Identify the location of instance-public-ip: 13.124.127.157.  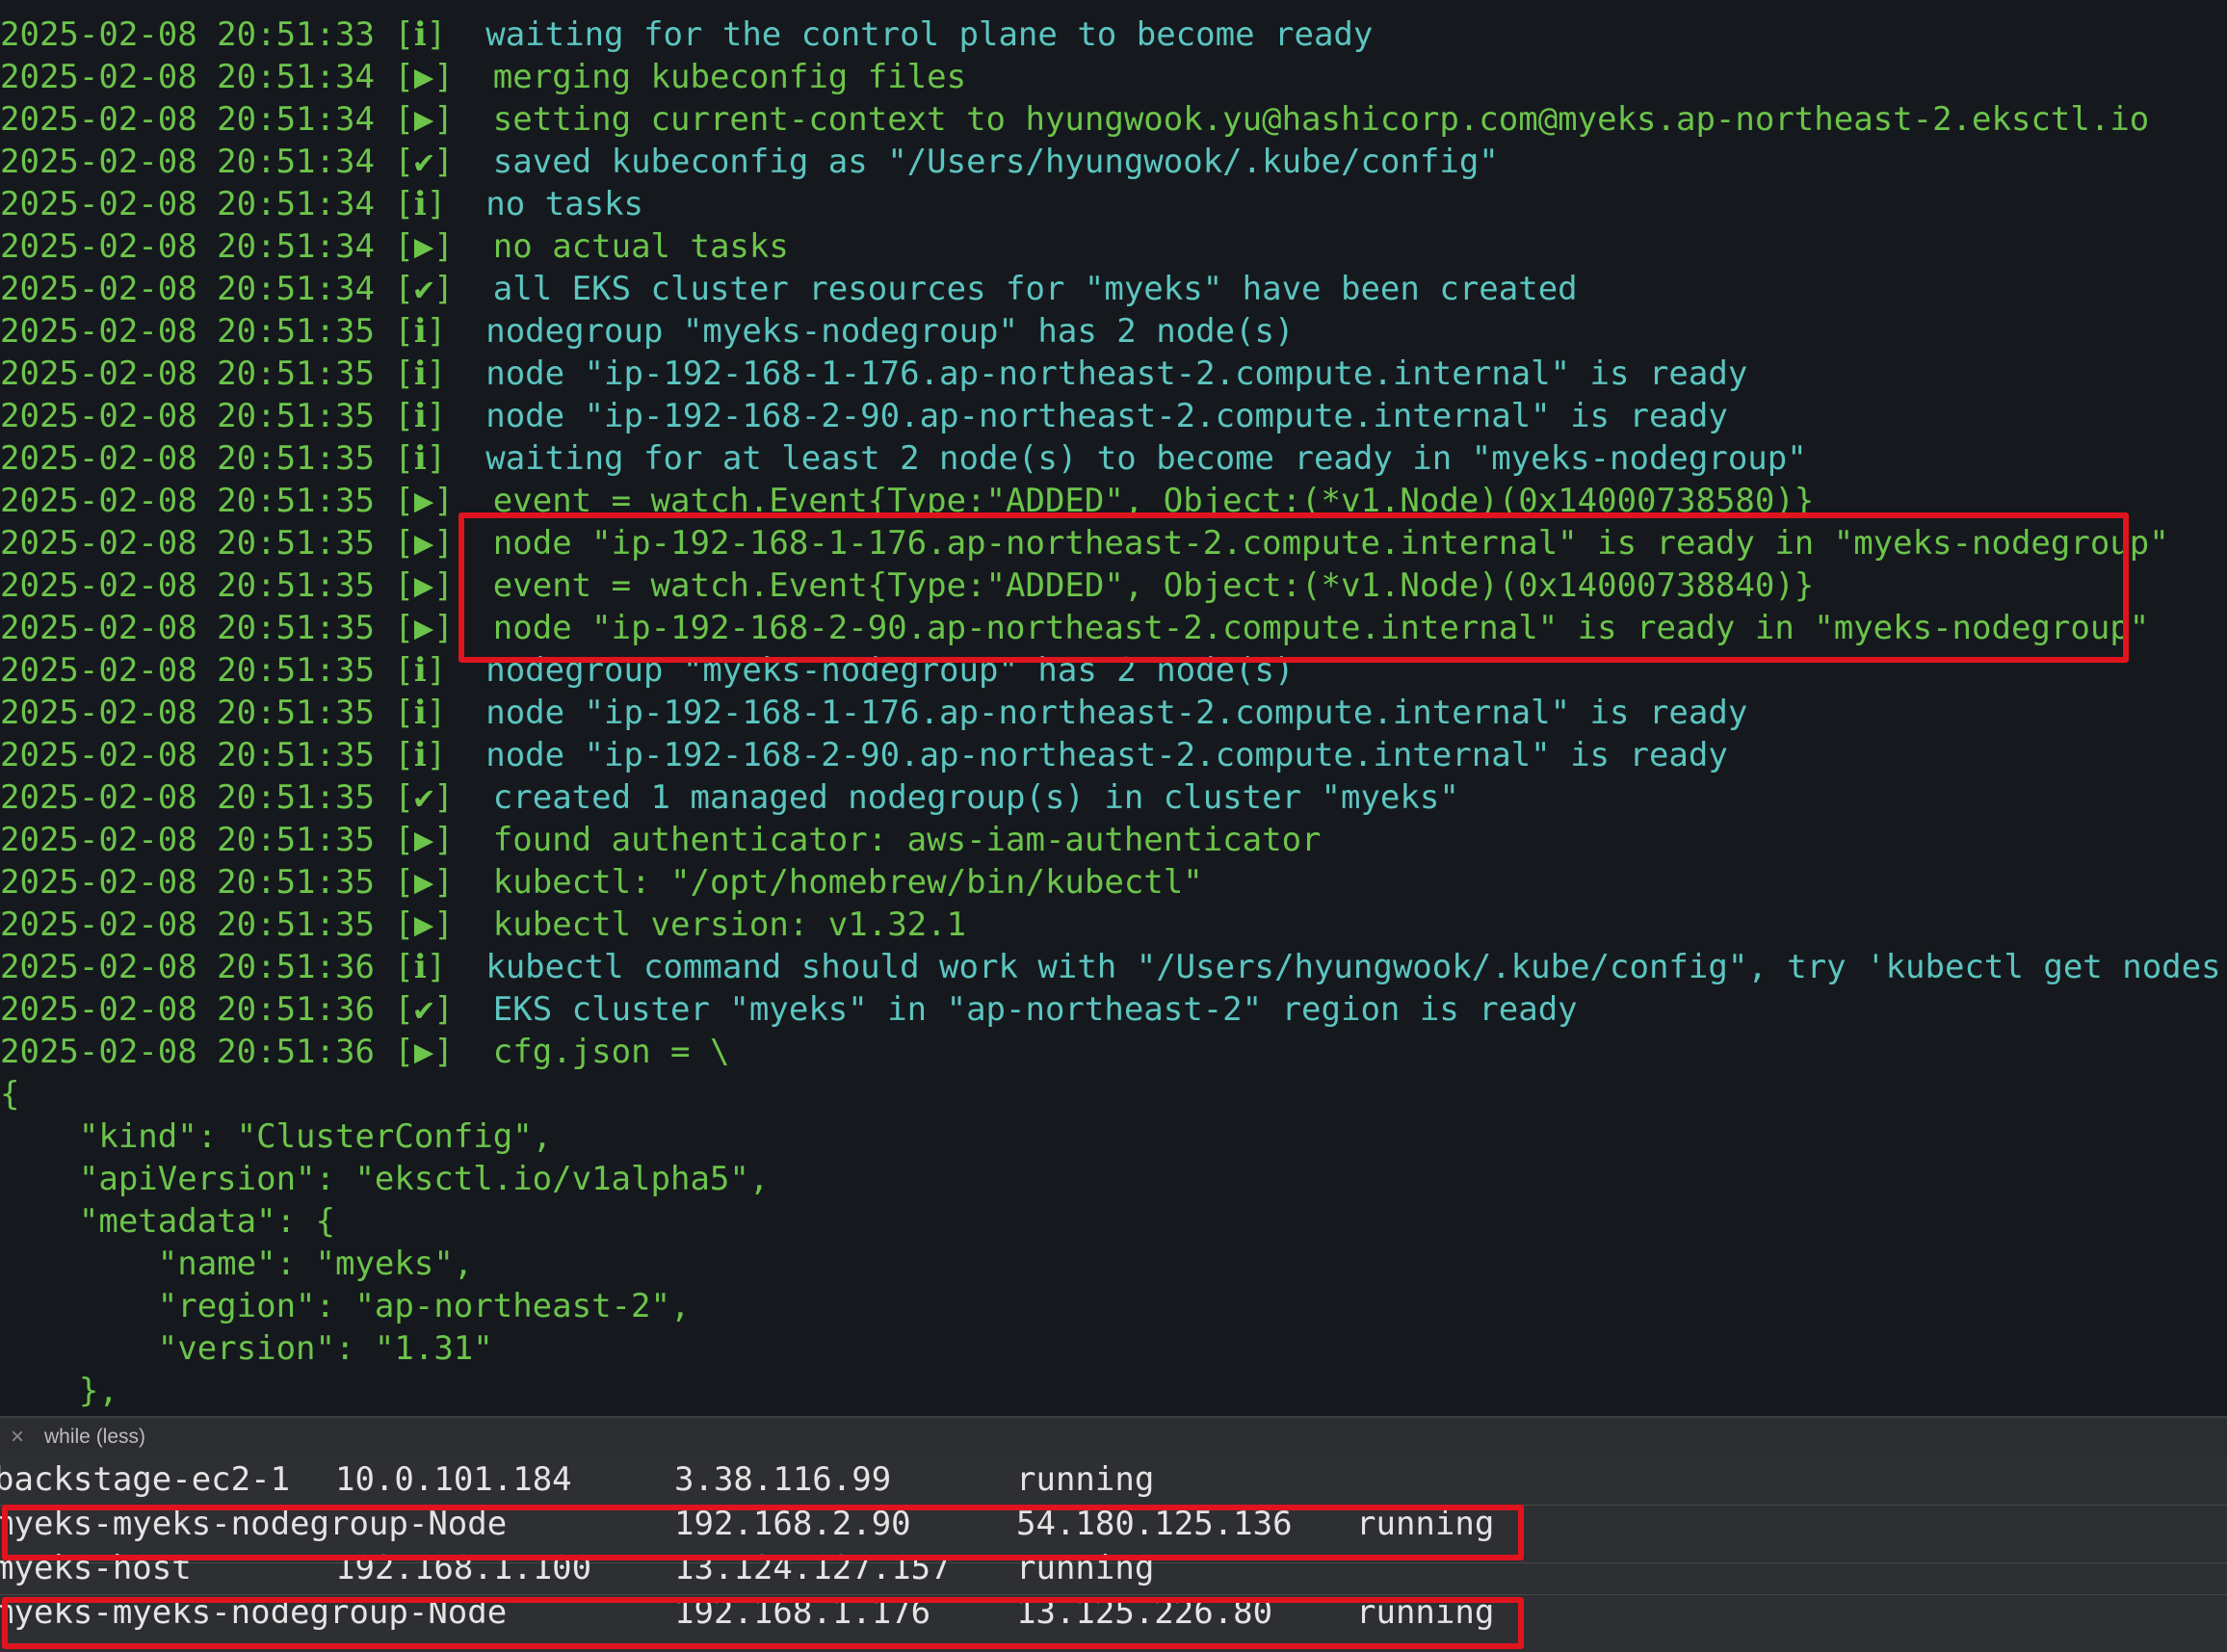
(812, 1568).